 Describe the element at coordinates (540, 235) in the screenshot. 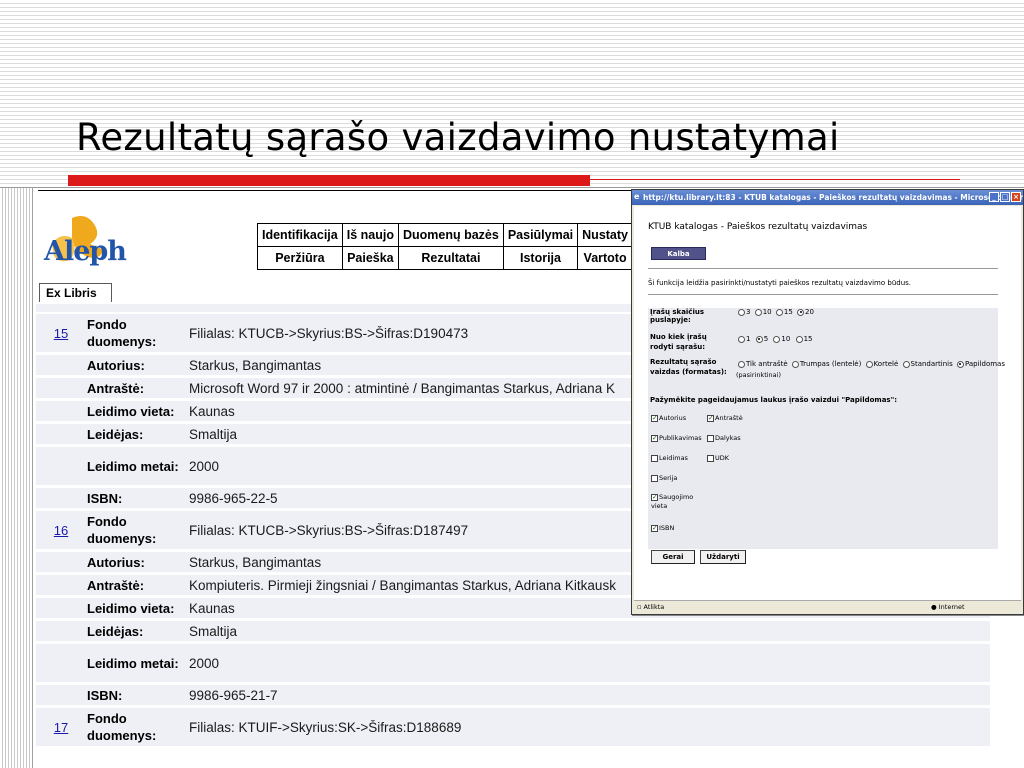

I see `nav-pasiulymai: Pasiūlymai` at that location.